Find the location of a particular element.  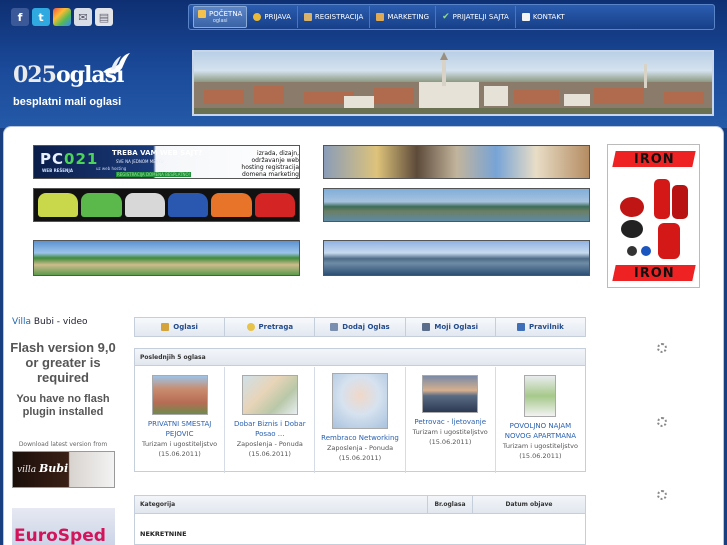

mail-icon: ✉ is located at coordinates (83, 17).